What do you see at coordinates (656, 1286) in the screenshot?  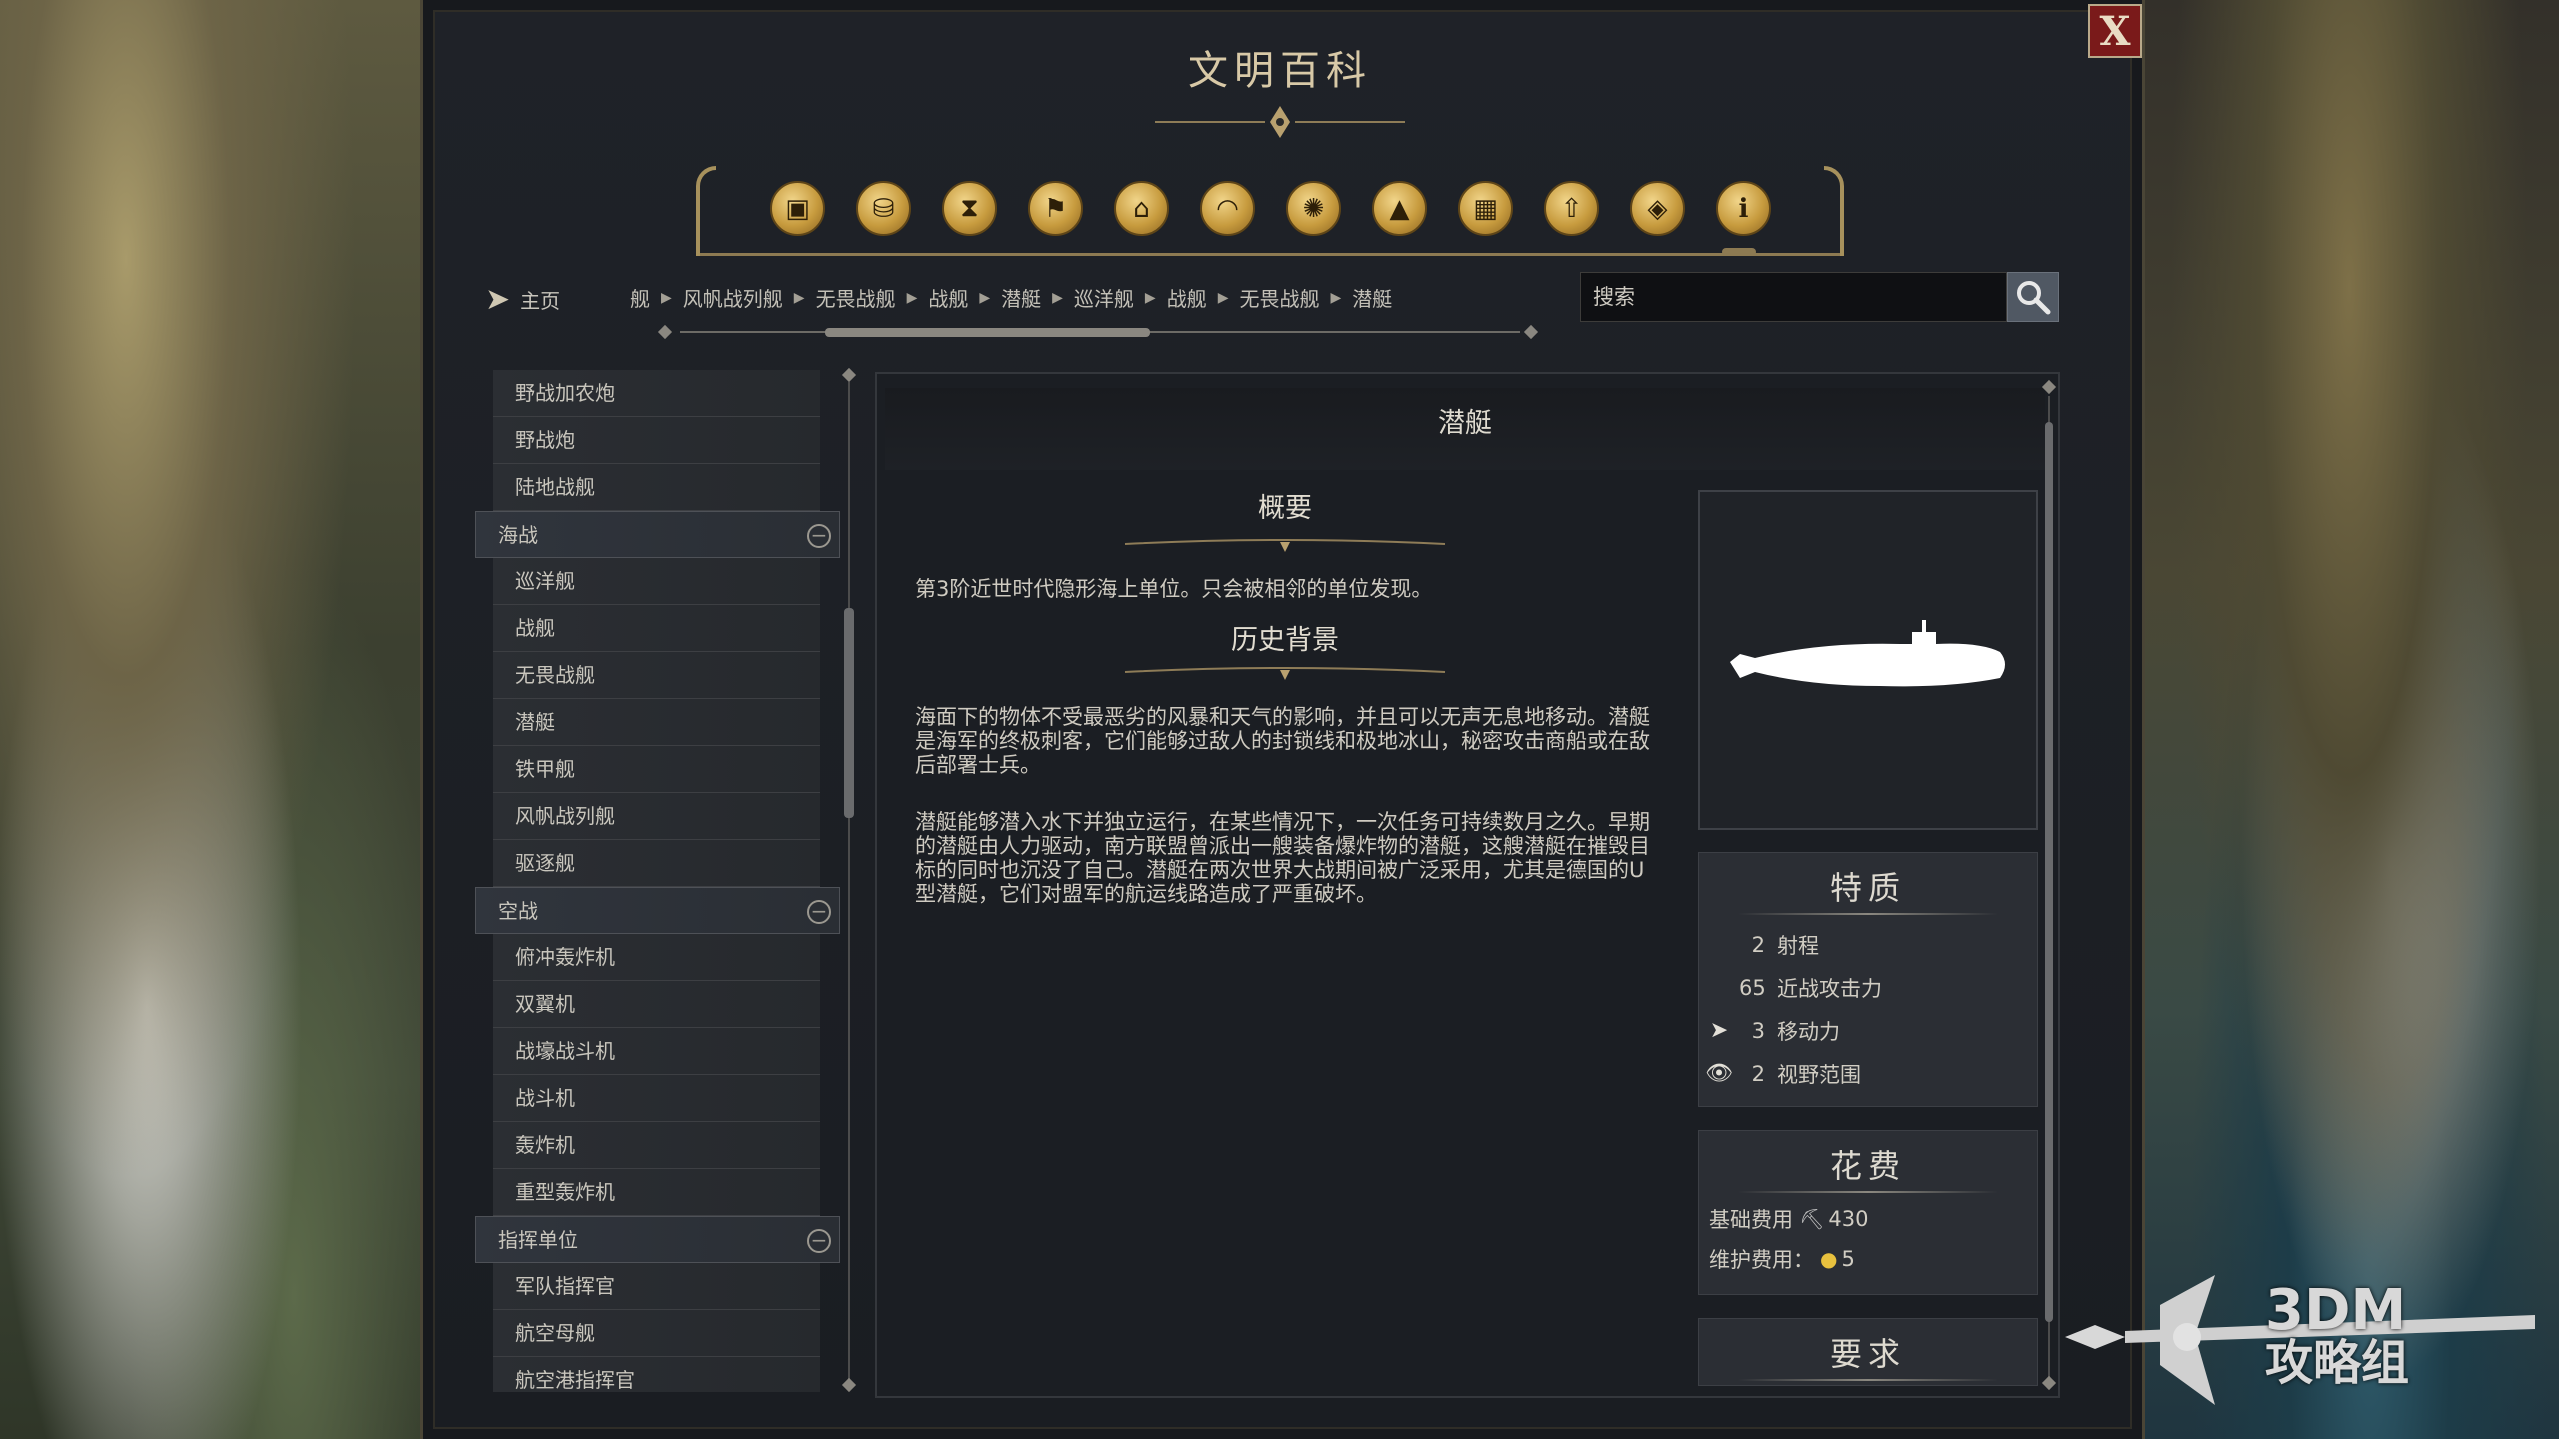 I see `list-item: 军队指挥官` at bounding box center [656, 1286].